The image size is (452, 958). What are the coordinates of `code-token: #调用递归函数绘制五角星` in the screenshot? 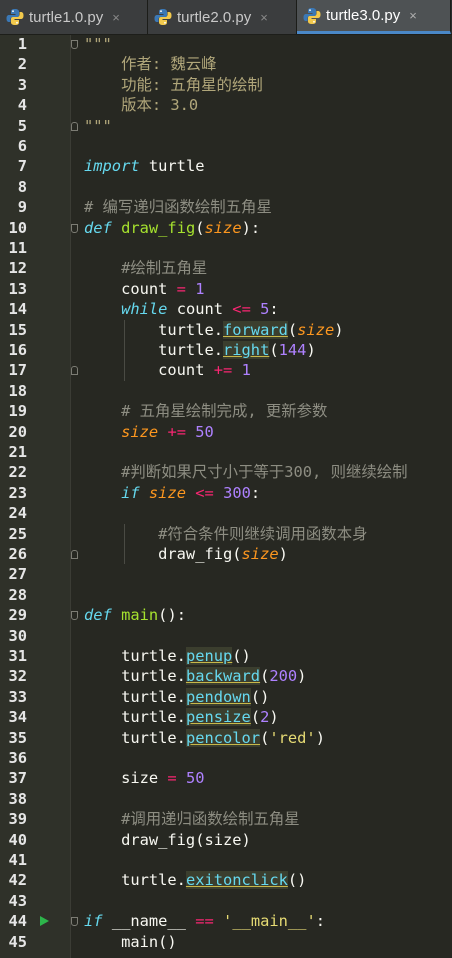 It's located at (192, 819).